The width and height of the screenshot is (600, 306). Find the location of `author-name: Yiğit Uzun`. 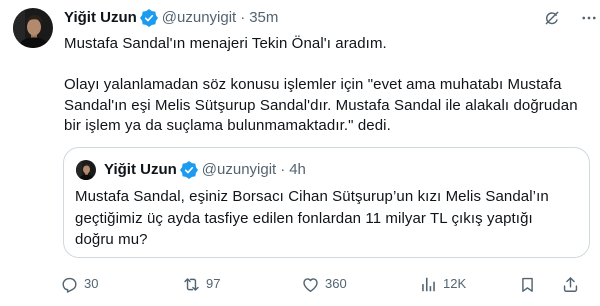

author-name: Yiğit Uzun is located at coordinates (100, 18).